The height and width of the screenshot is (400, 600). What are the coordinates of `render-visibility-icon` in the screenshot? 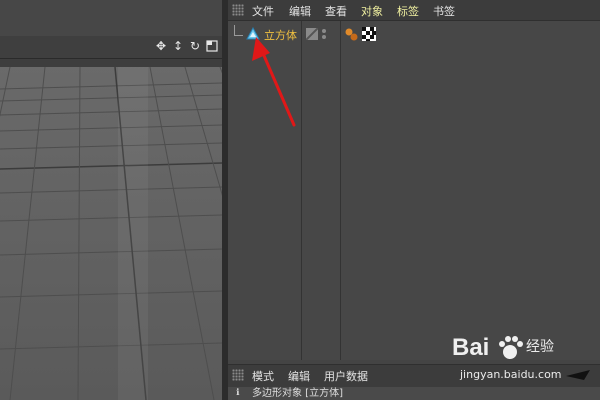 It's located at (324, 34).